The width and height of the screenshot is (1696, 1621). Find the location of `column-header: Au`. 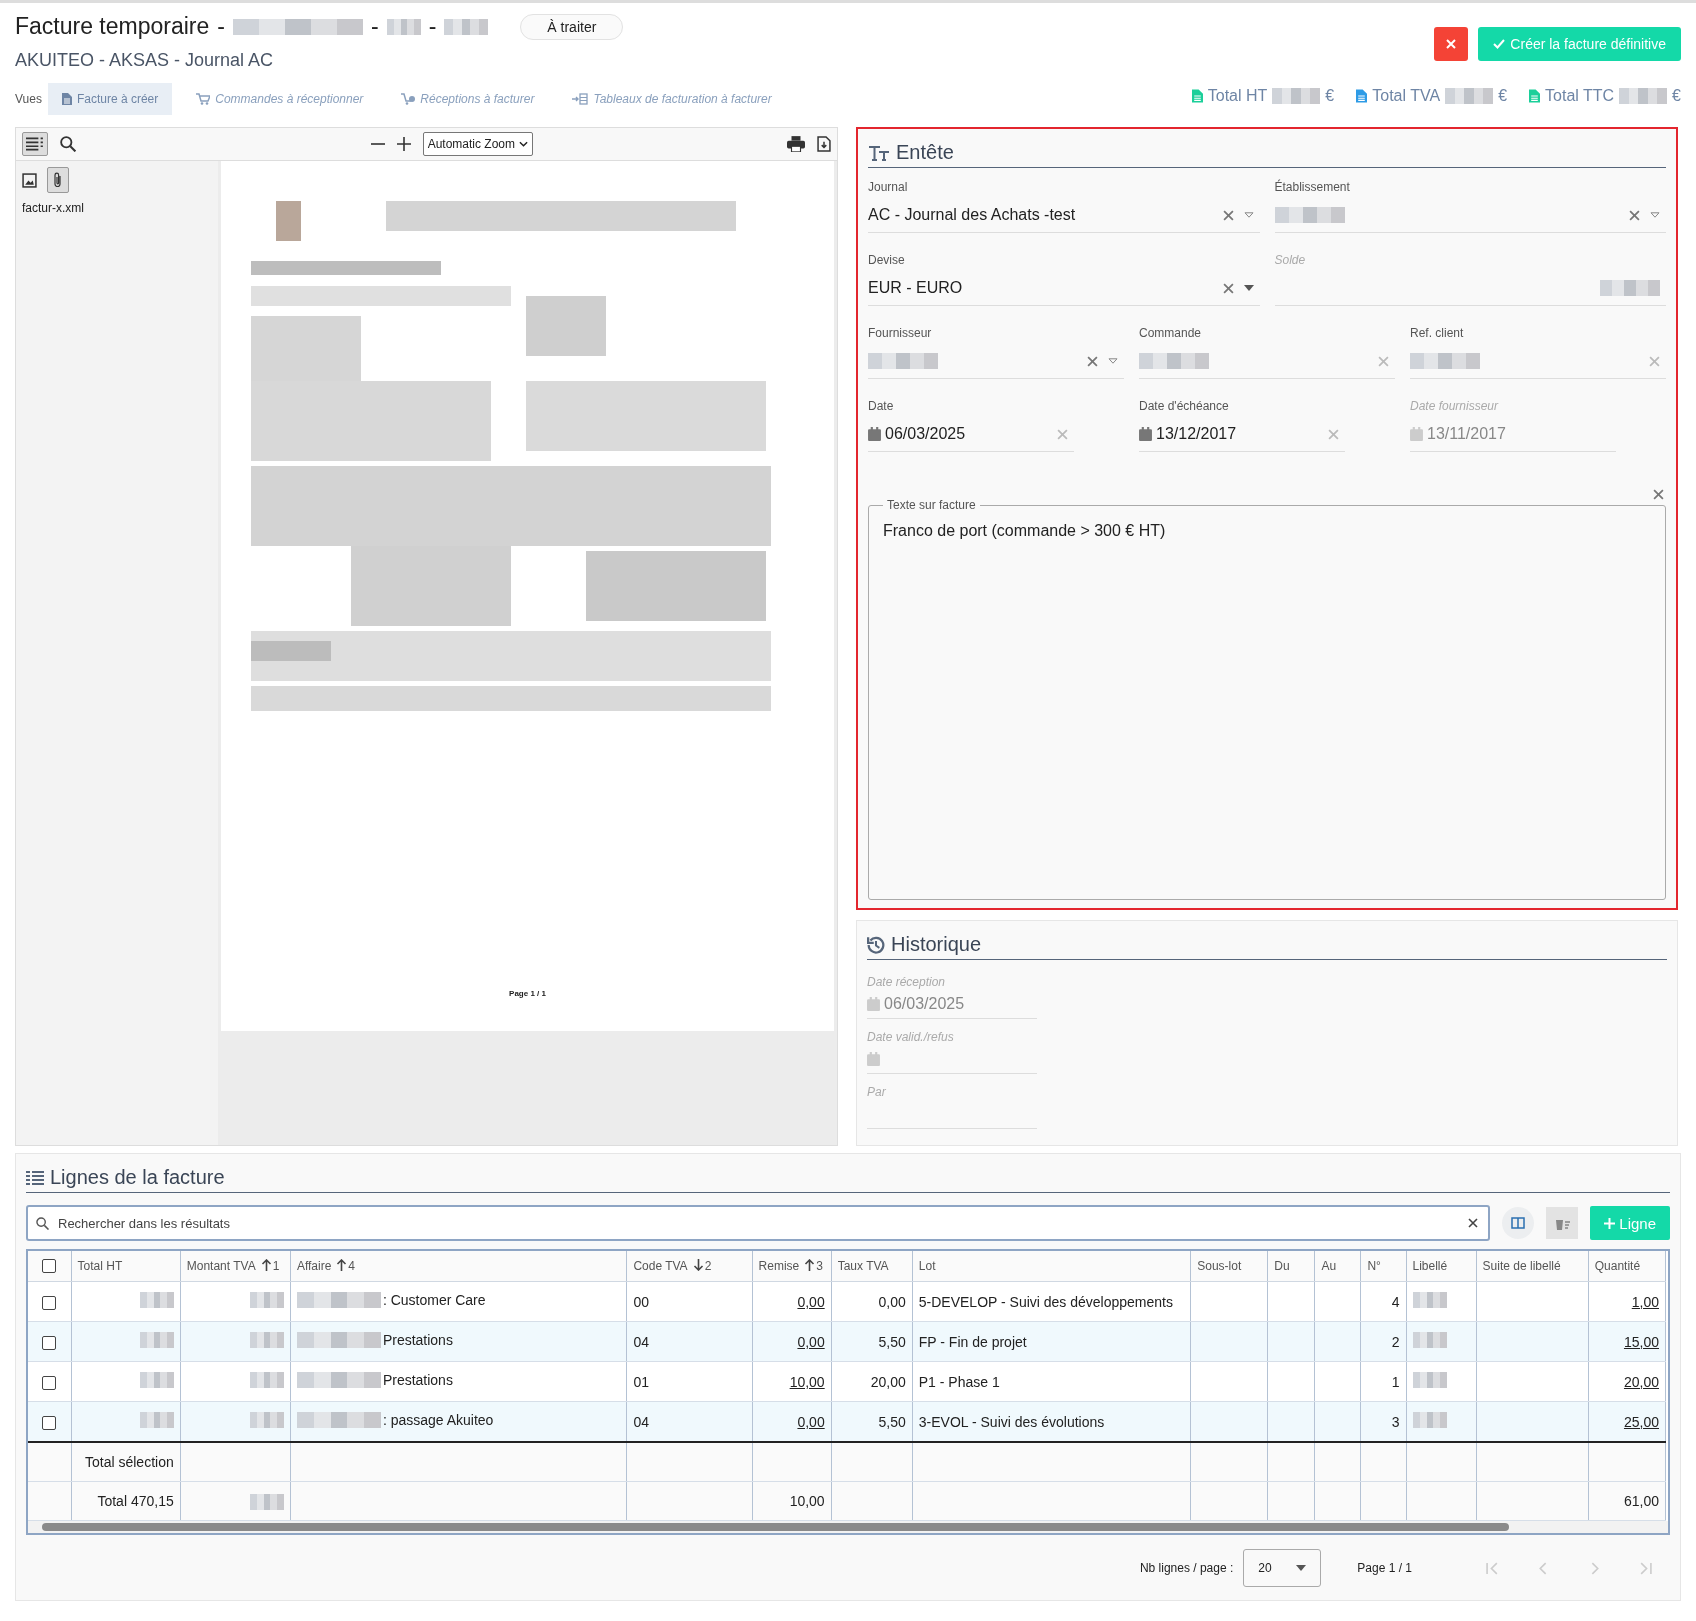

column-header: Au is located at coordinates (1337, 1266).